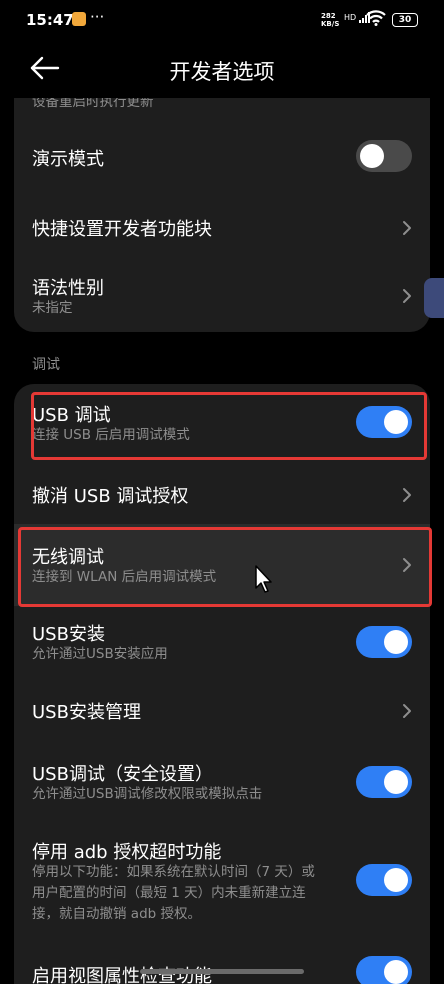 The image size is (444, 984). What do you see at coordinates (110, 496) in the screenshot?
I see `setting-title: 撤消 USB 调试授权` at bounding box center [110, 496].